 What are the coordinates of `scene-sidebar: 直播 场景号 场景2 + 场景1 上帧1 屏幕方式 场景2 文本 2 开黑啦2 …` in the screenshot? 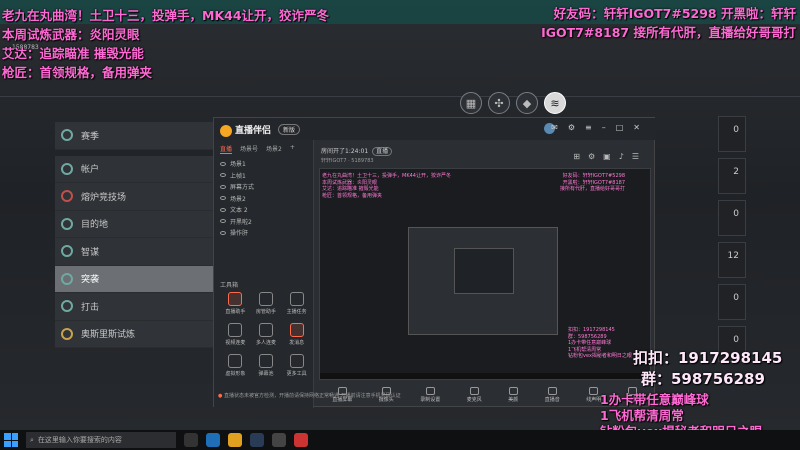 It's located at (264, 274).